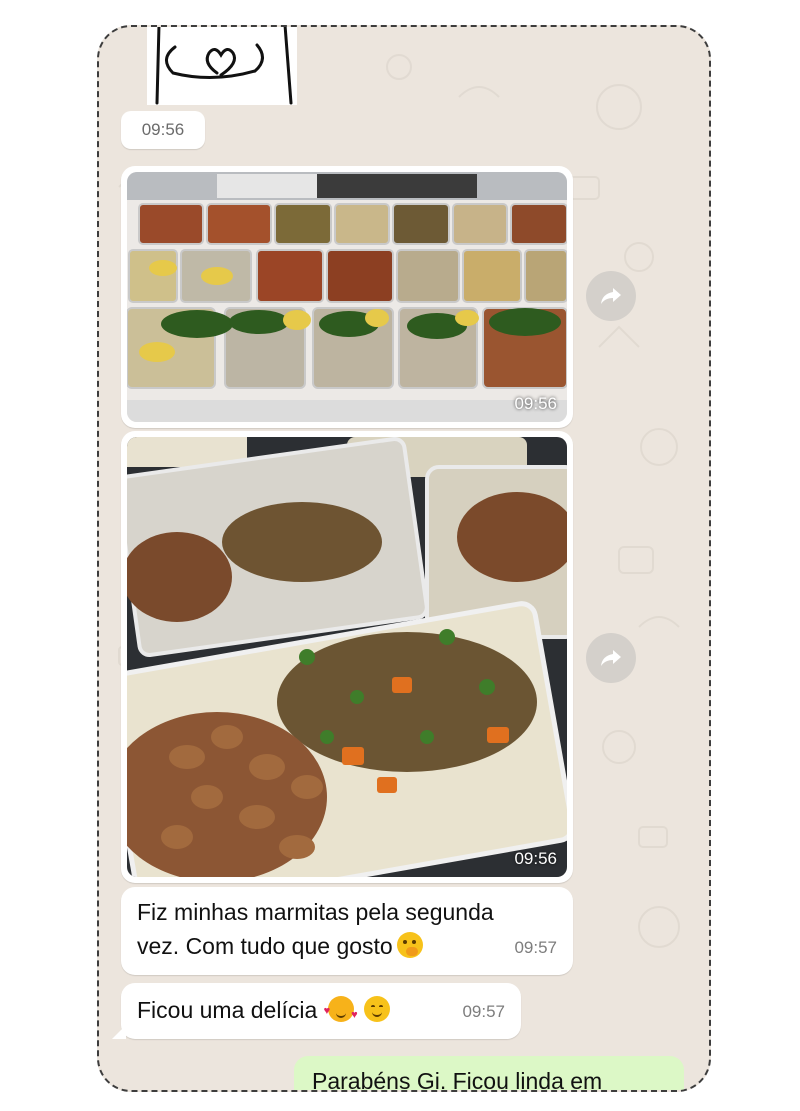 The width and height of the screenshot is (800, 1111). I want to click on meal-prep-photo-containers, so click(347, 297).